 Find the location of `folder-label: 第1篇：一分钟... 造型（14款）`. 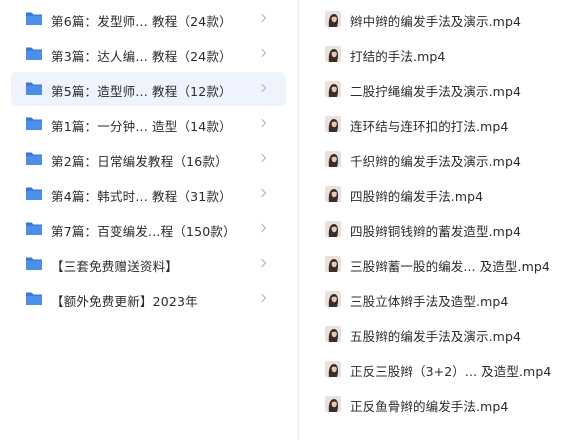

folder-label: 第1篇：一分钟... 造型（14款） is located at coordinates (141, 126).